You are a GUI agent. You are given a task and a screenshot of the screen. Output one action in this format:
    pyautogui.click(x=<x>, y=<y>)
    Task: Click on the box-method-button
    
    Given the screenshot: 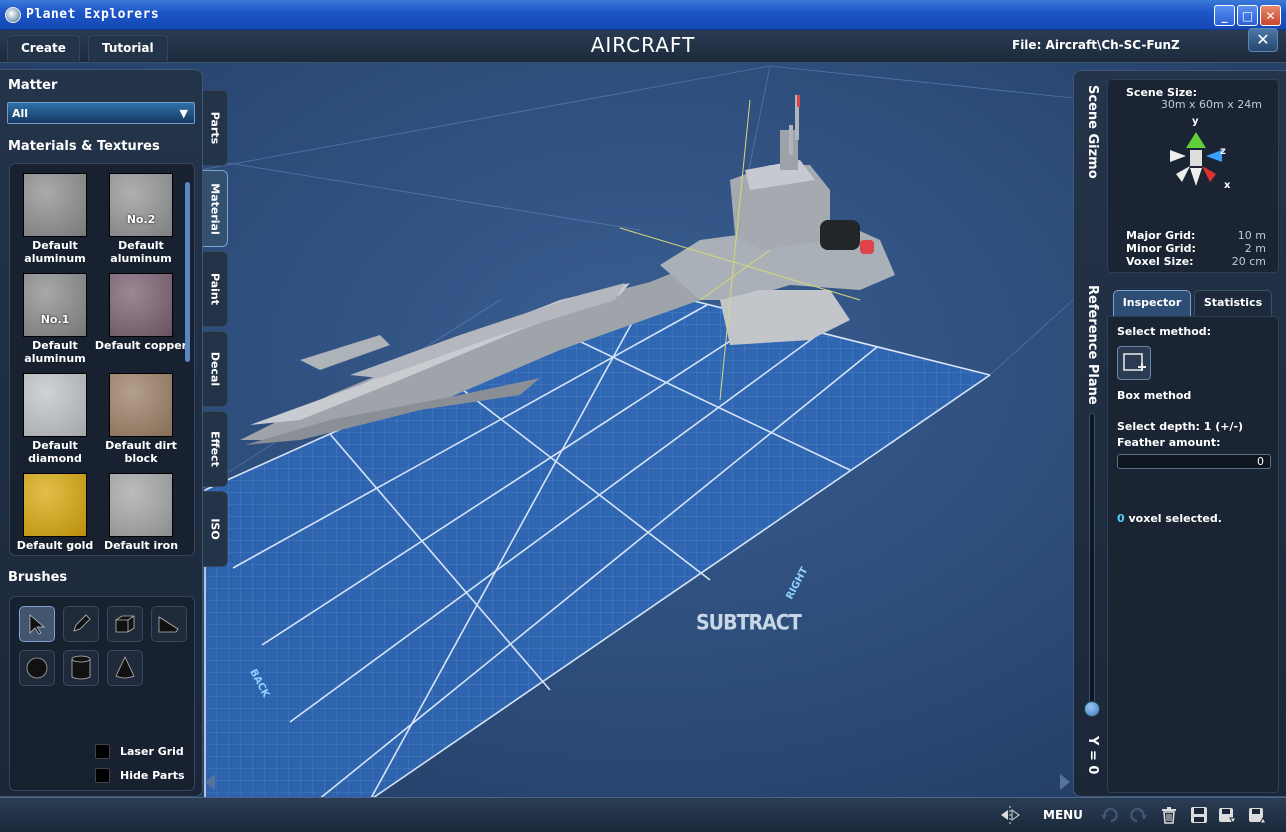 What is the action you would take?
    pyautogui.click(x=1134, y=363)
    